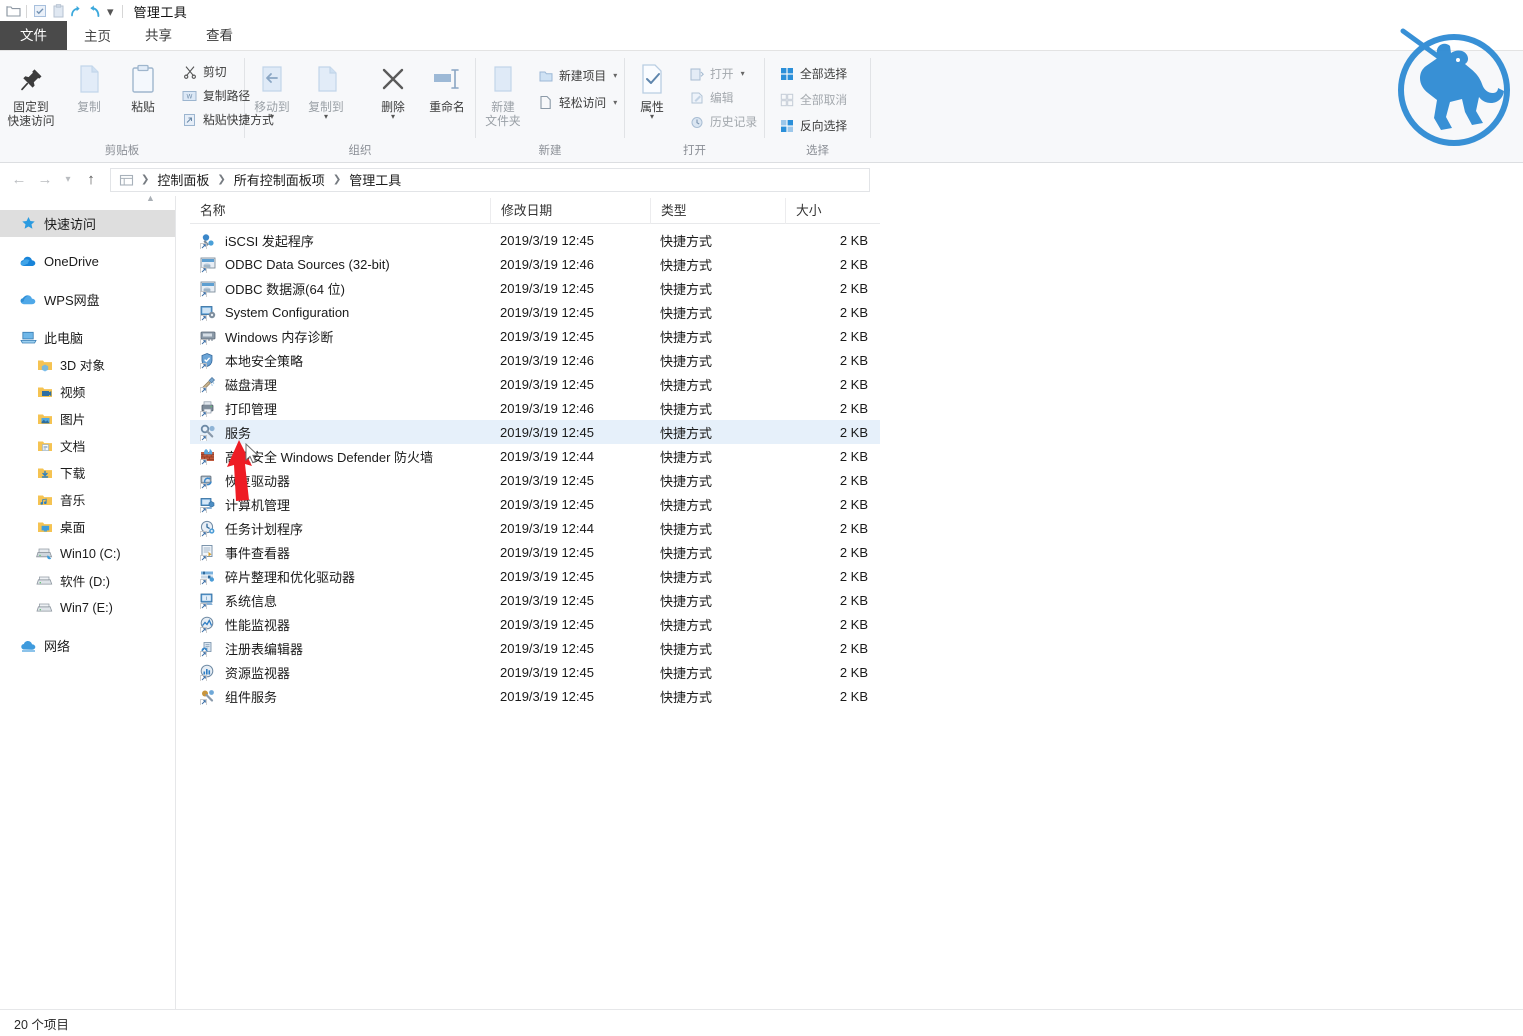 The height and width of the screenshot is (1036, 1523). I want to click on copy-button: 复制, so click(89, 86).